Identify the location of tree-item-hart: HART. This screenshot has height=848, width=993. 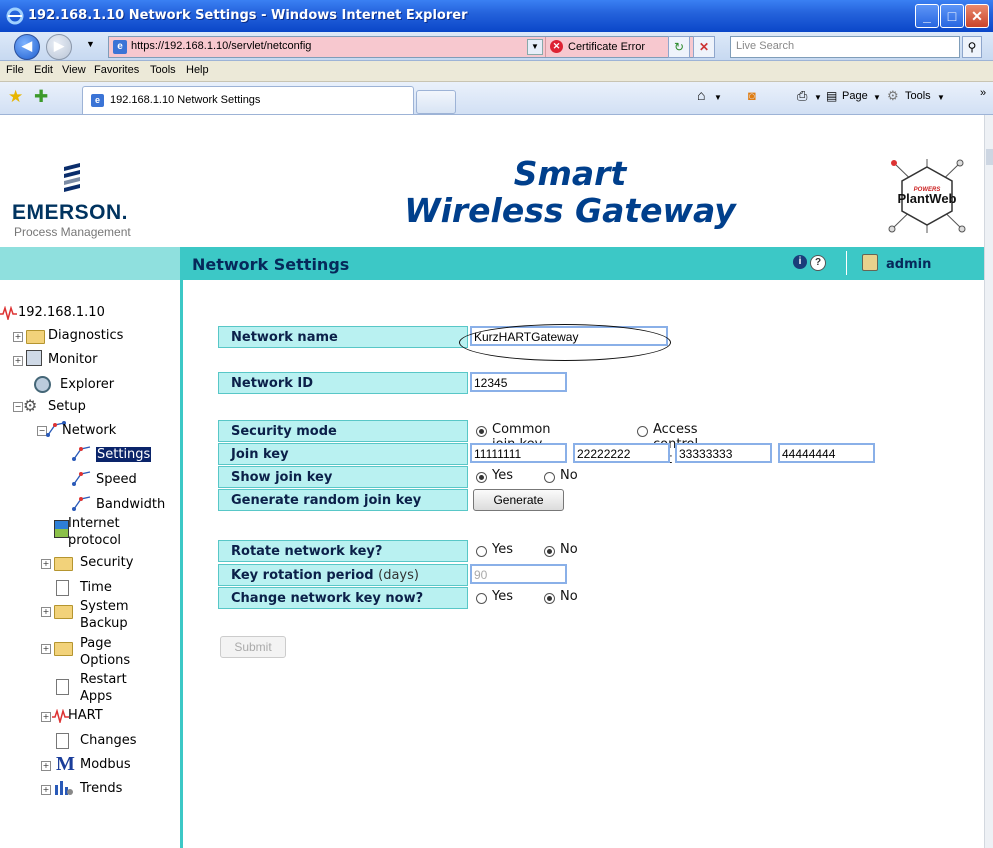
(85, 715).